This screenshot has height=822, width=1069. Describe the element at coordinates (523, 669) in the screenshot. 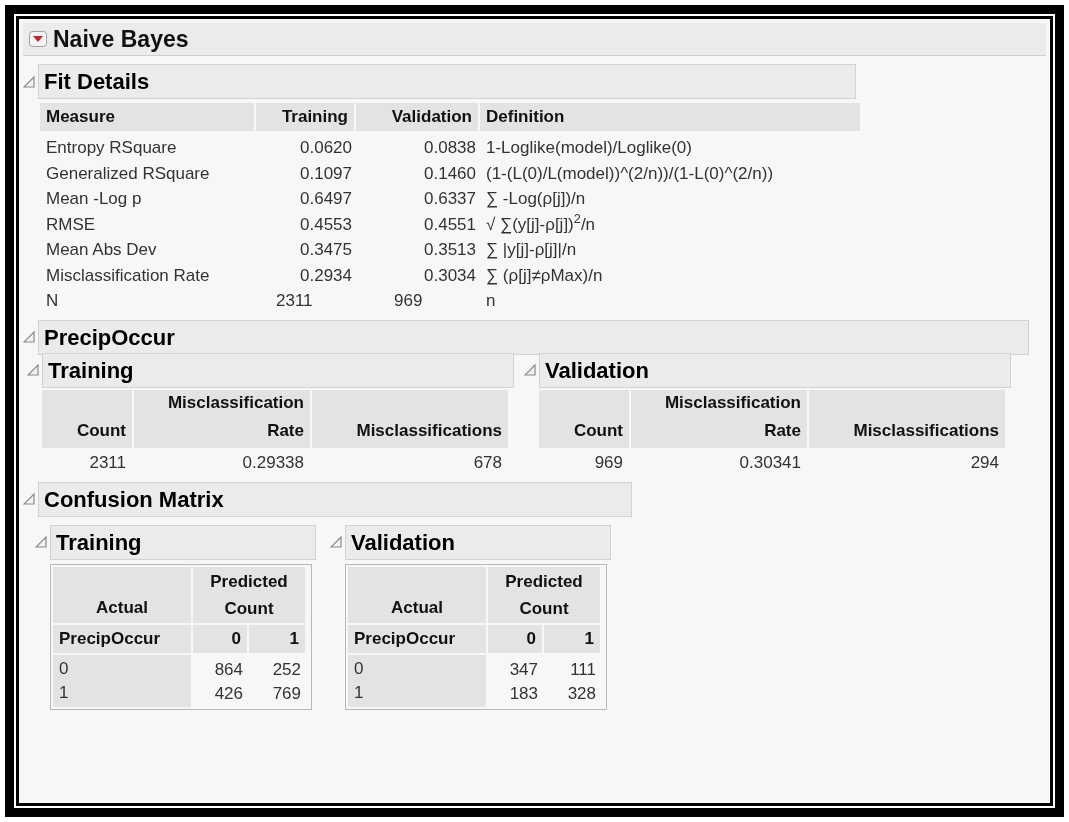

I see `table-cell-text: 347` at that location.